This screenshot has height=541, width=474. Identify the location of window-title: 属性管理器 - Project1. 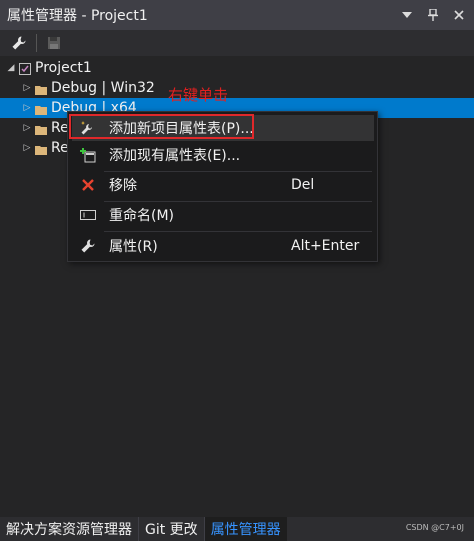
(77, 16).